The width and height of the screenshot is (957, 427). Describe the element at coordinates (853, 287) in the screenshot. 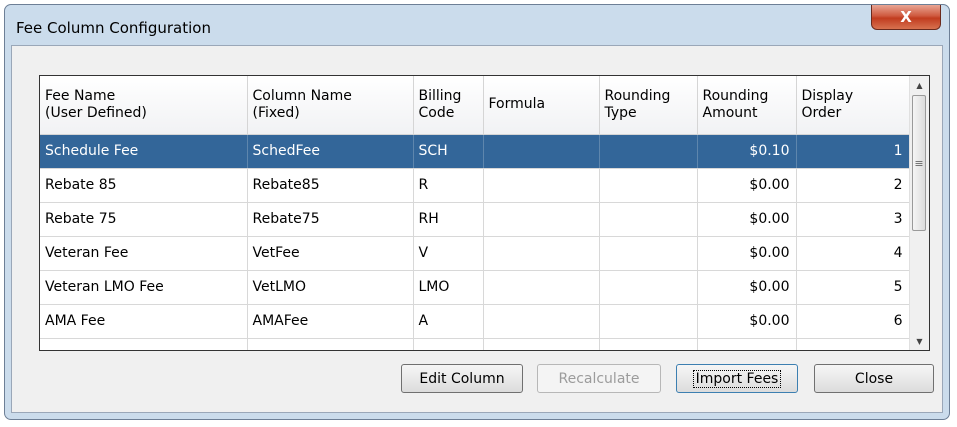

I see `cell-display-order: 5` at that location.